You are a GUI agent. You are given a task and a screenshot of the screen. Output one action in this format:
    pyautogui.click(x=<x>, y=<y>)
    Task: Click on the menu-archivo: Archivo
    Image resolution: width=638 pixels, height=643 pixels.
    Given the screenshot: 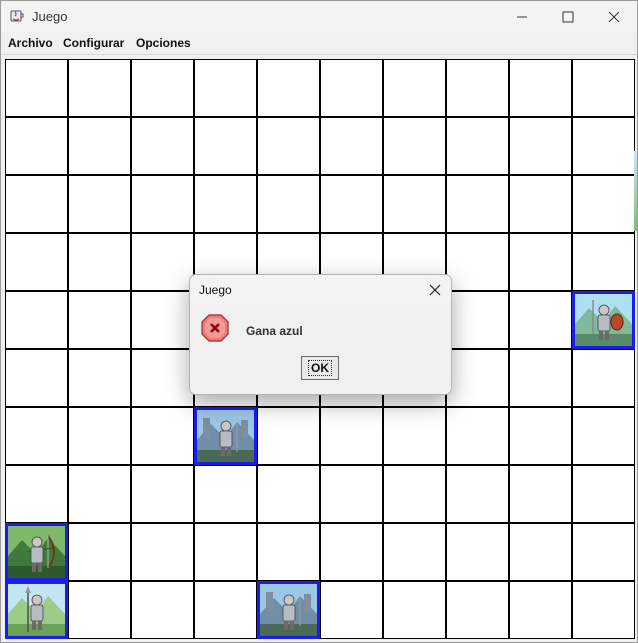 What is the action you would take?
    pyautogui.click(x=30, y=43)
    